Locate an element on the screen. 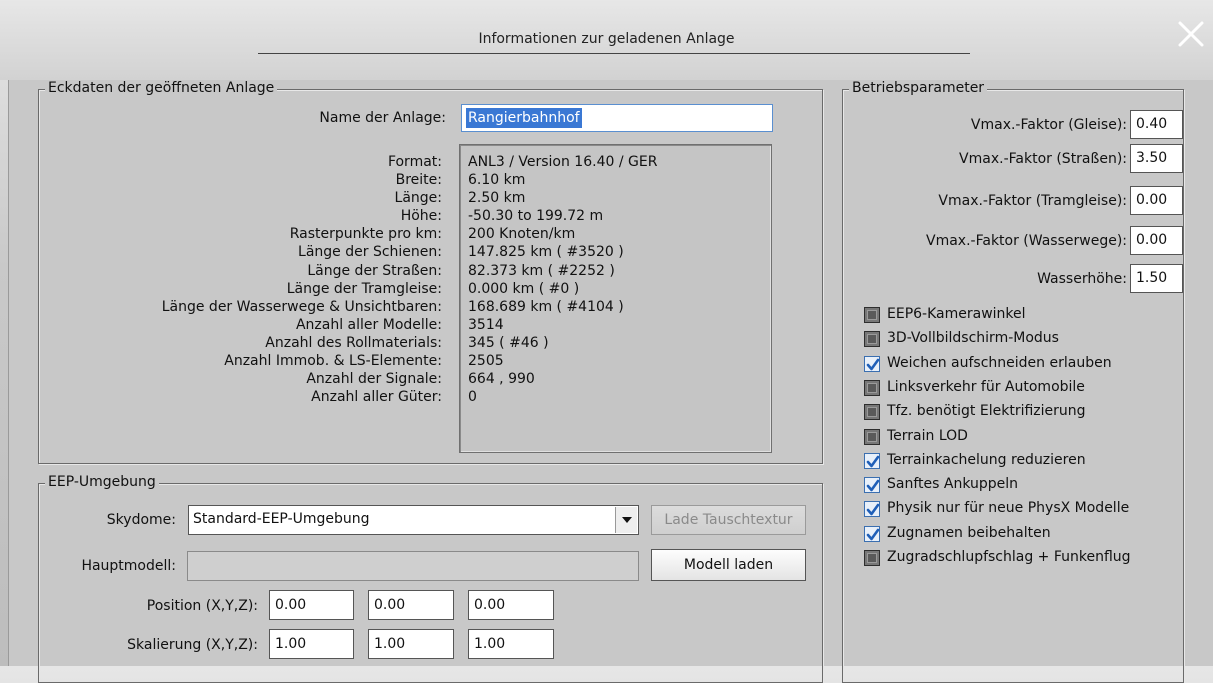 This screenshot has width=1213, height=683. info-row-label: Anzahl des Rollmaterials: is located at coordinates (353, 342).